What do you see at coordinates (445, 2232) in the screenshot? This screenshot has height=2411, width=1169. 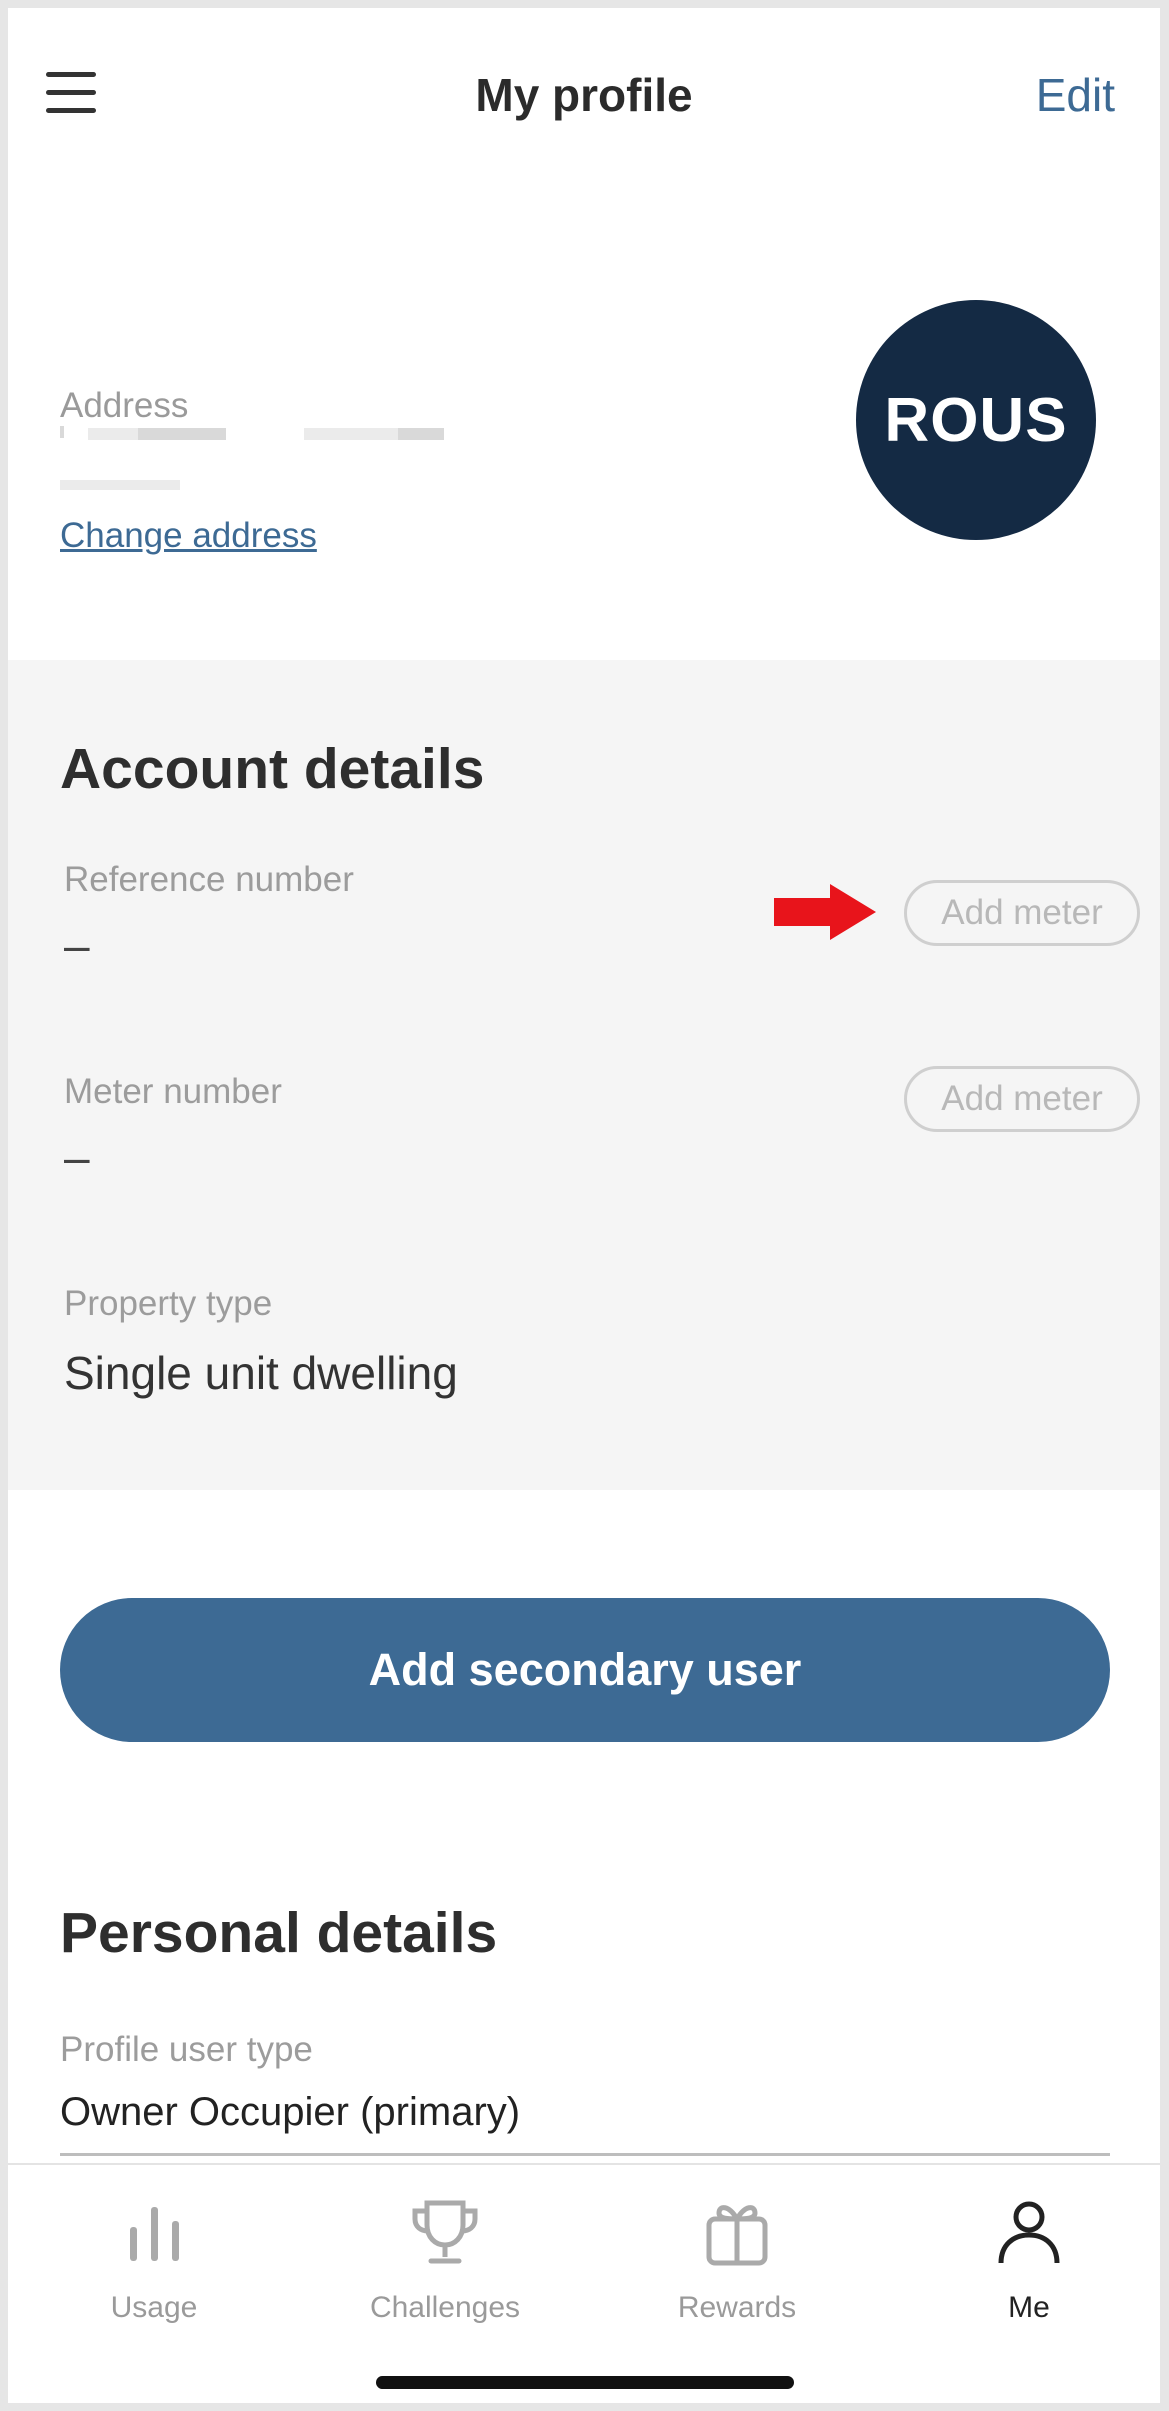 I see `trophy-icon` at bounding box center [445, 2232].